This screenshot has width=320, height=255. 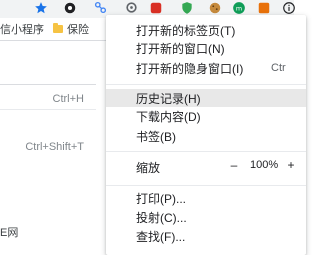 I want to click on menu-item-downloads: 下载内容(D), so click(x=206, y=116).